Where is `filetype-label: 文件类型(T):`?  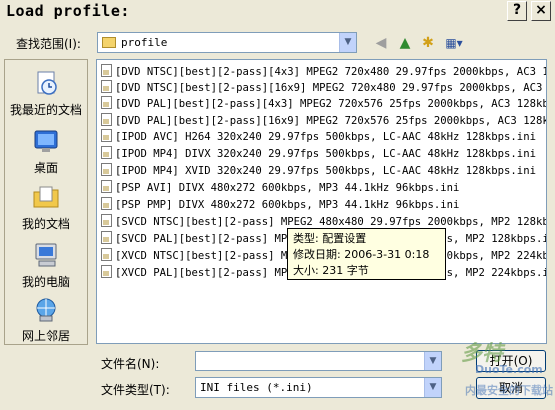 filetype-label: 文件类型(T): is located at coordinates (135, 390).